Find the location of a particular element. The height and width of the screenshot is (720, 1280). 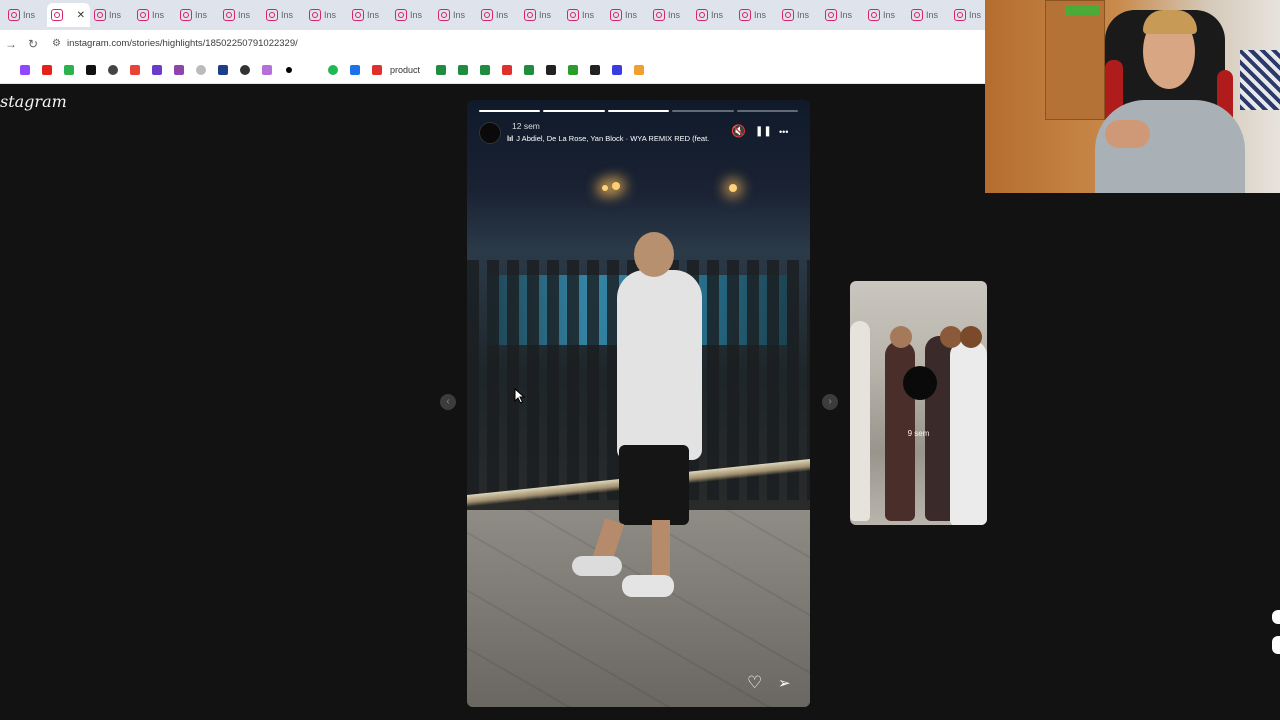

reload-icon: ↻ is located at coordinates (33, 44).